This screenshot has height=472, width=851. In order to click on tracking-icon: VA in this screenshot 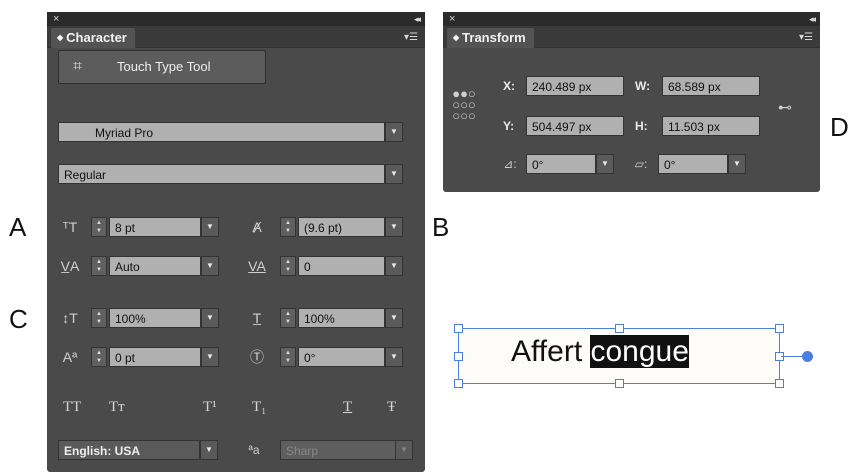, I will do `click(257, 266)`.